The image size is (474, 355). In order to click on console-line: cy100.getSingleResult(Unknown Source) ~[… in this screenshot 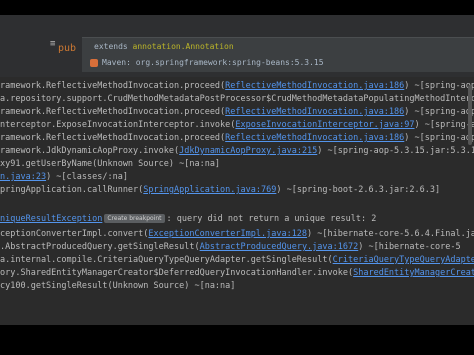, I will do `click(117, 286)`.